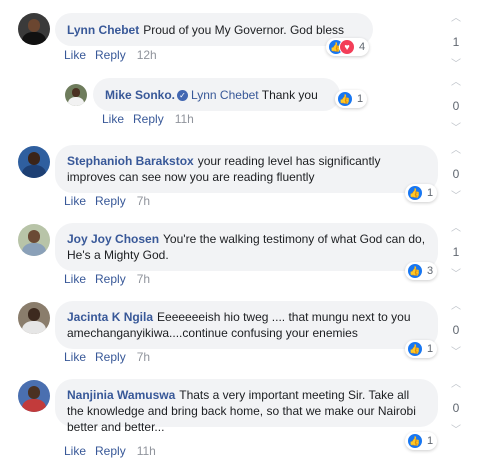 Image resolution: width=479 pixels, height=469 pixels. What do you see at coordinates (362, 47) in the screenshot?
I see `reaction-count: 4` at bounding box center [362, 47].